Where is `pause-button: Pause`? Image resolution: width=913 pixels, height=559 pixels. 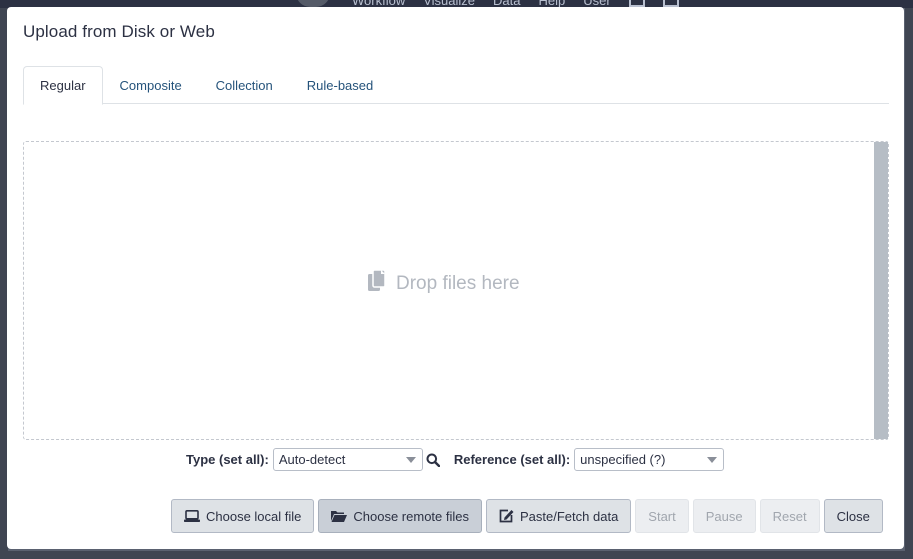 pause-button: Pause is located at coordinates (724, 516).